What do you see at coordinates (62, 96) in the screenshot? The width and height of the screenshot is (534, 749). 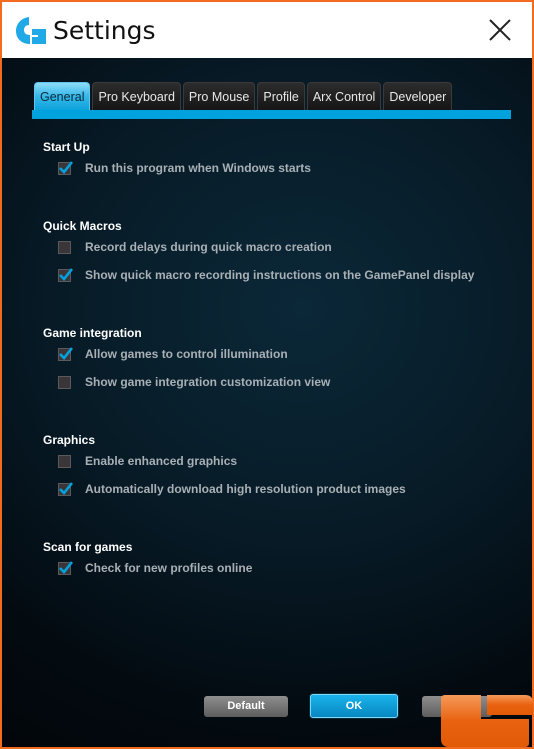 I see `tab-general: General` at bounding box center [62, 96].